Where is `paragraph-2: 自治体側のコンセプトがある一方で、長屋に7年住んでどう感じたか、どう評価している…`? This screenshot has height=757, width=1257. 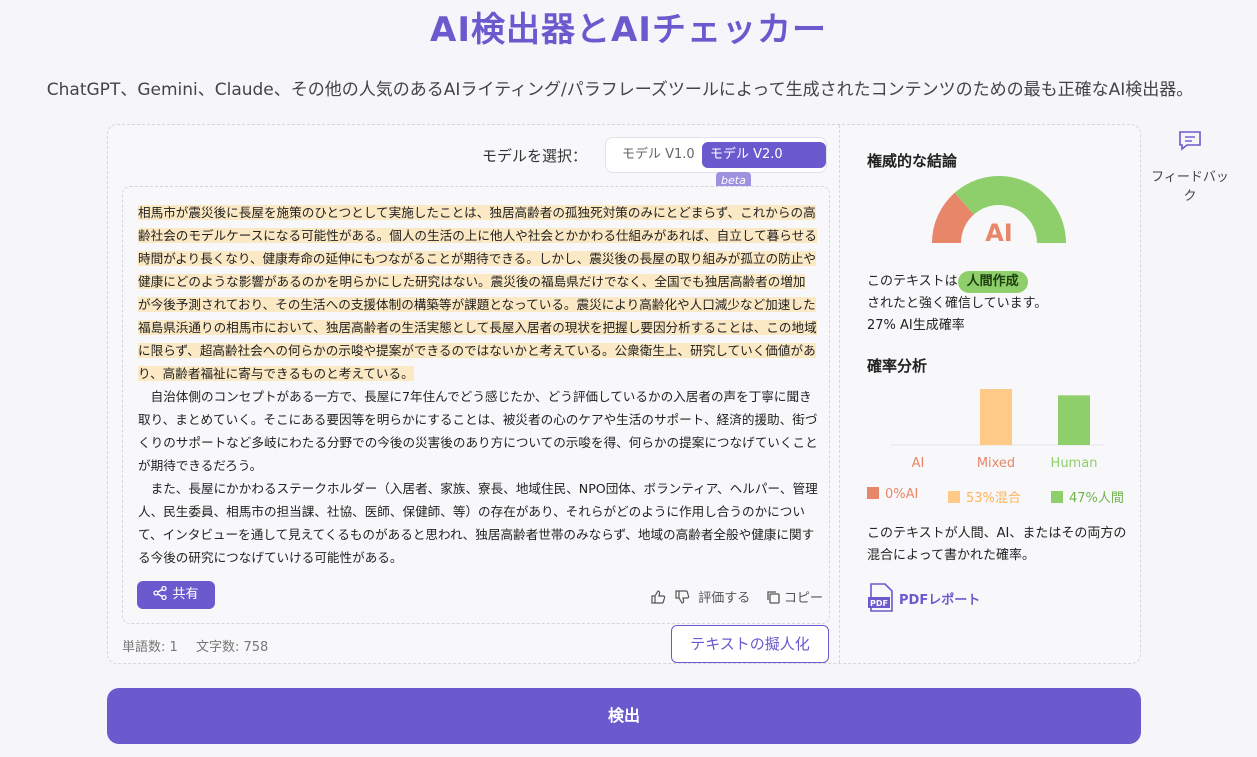
paragraph-2: 自治体側のコンセプトがある一方で、長屋に7年住んでどう感じたか、どう評価している… is located at coordinates (478, 431).